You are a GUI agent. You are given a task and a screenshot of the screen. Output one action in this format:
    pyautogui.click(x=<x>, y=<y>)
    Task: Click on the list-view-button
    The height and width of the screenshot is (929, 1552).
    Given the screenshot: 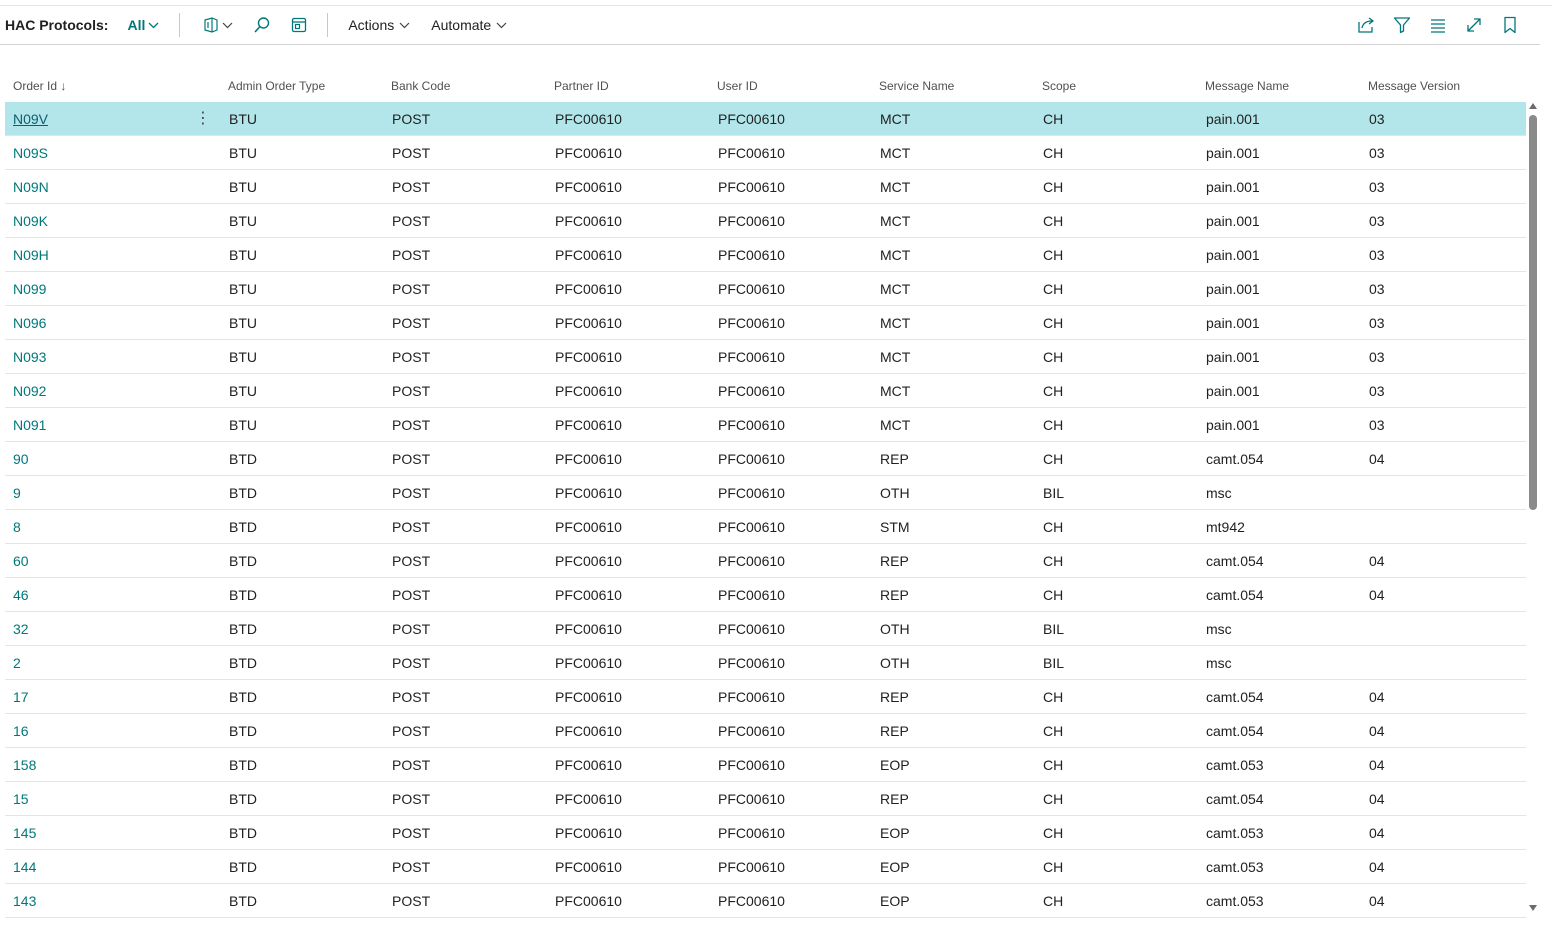 What is the action you would take?
    pyautogui.click(x=1438, y=25)
    